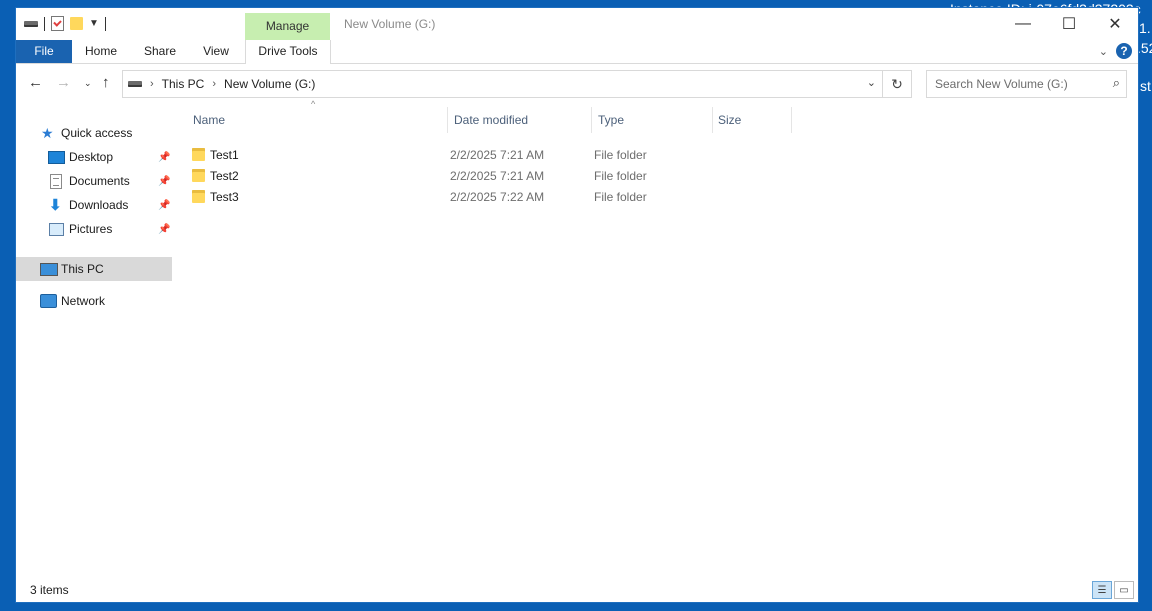 Image resolution: width=1152 pixels, height=611 pixels. I want to click on address-bar: › This PC › New Volume (G:) ⌄, so click(502, 84).